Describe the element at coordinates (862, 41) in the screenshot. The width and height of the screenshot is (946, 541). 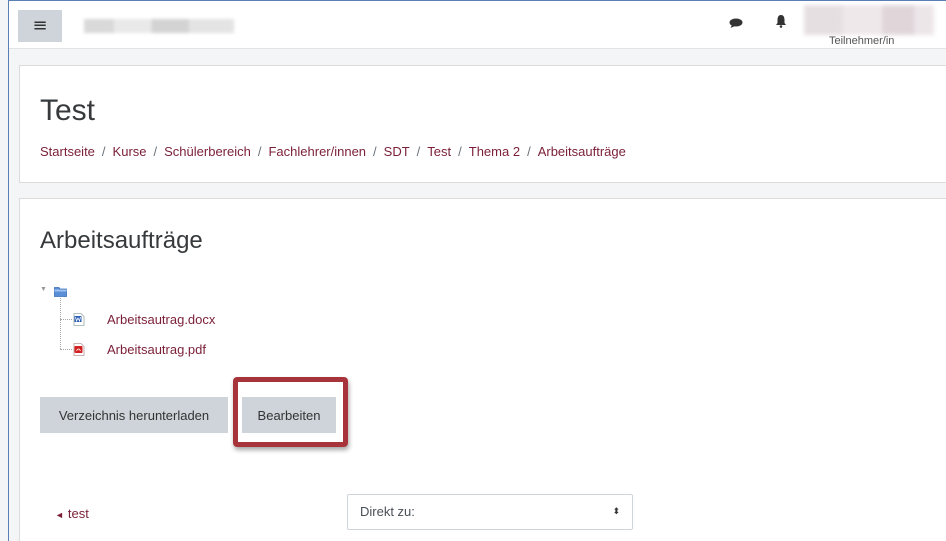
I see `user-role: Teilnehmer/in` at that location.